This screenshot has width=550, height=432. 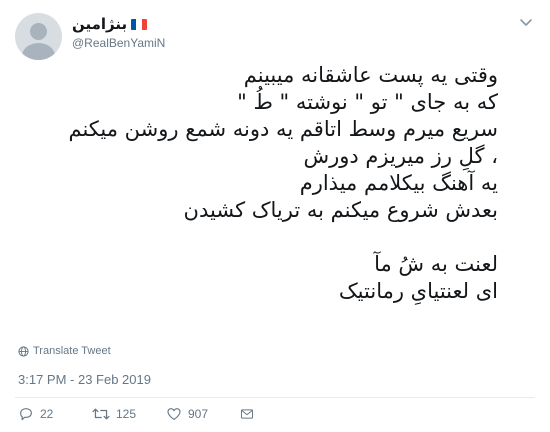 I want to click on reply-icon, so click(x=26, y=414).